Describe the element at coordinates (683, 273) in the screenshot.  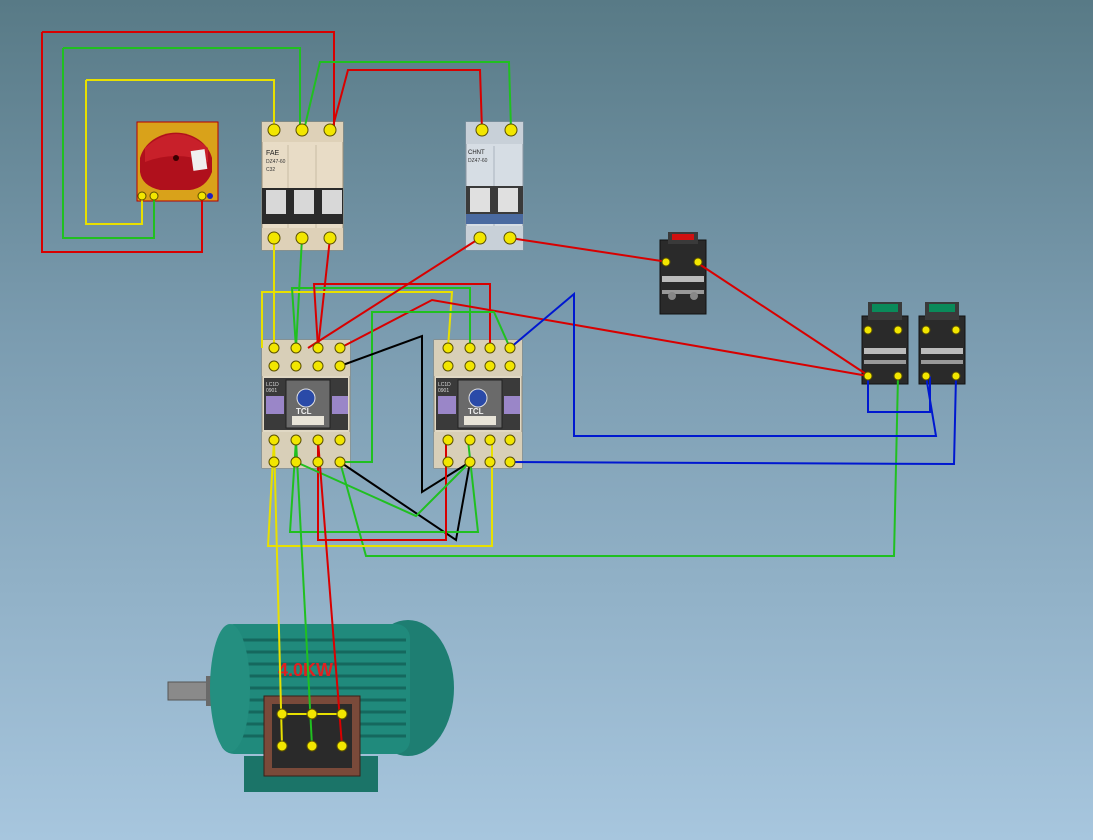
I see `stop-button` at that location.